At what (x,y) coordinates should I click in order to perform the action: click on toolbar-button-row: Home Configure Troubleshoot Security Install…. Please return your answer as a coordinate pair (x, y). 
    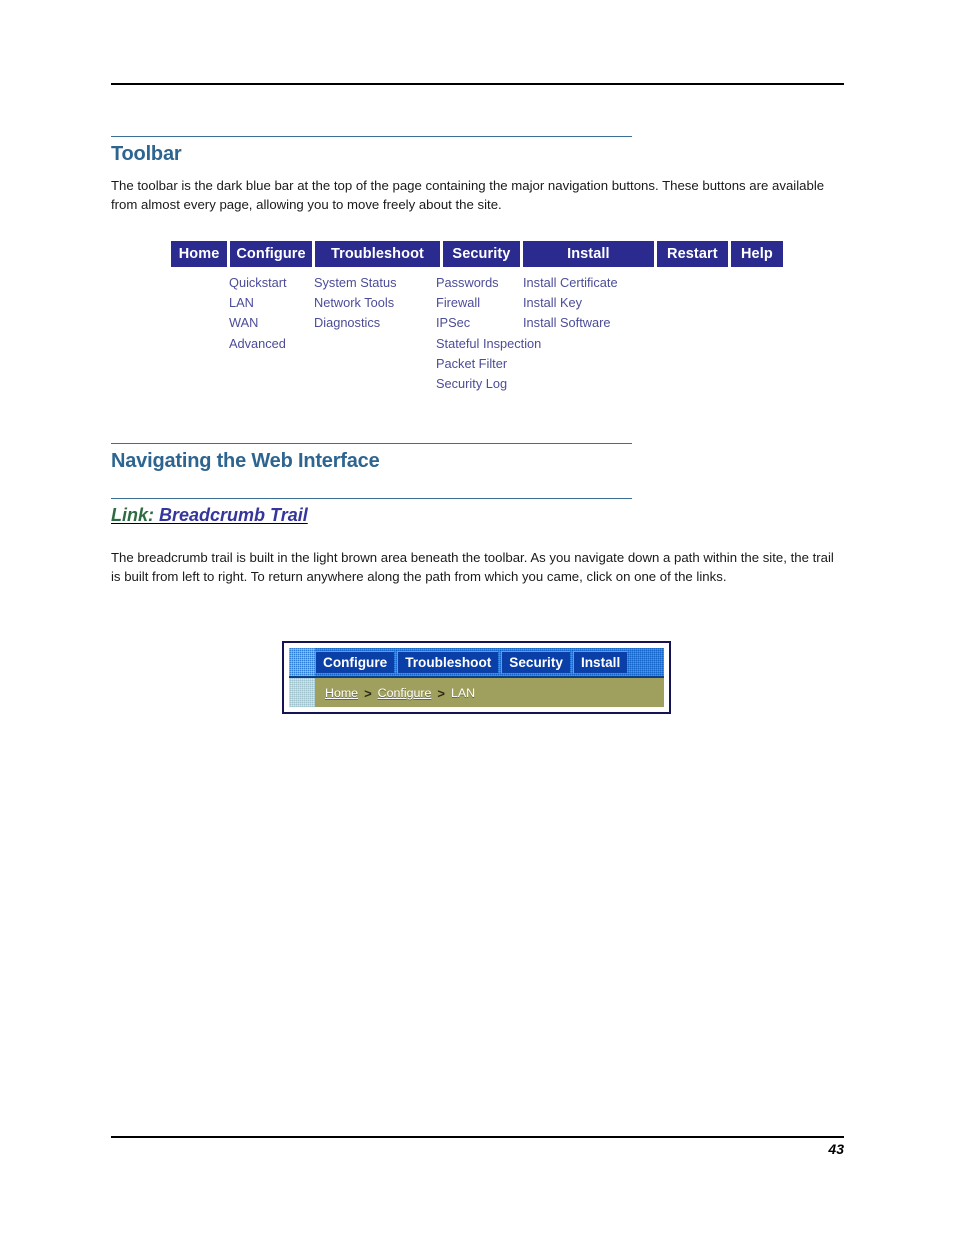
    Looking at the image, I should click on (477, 254).